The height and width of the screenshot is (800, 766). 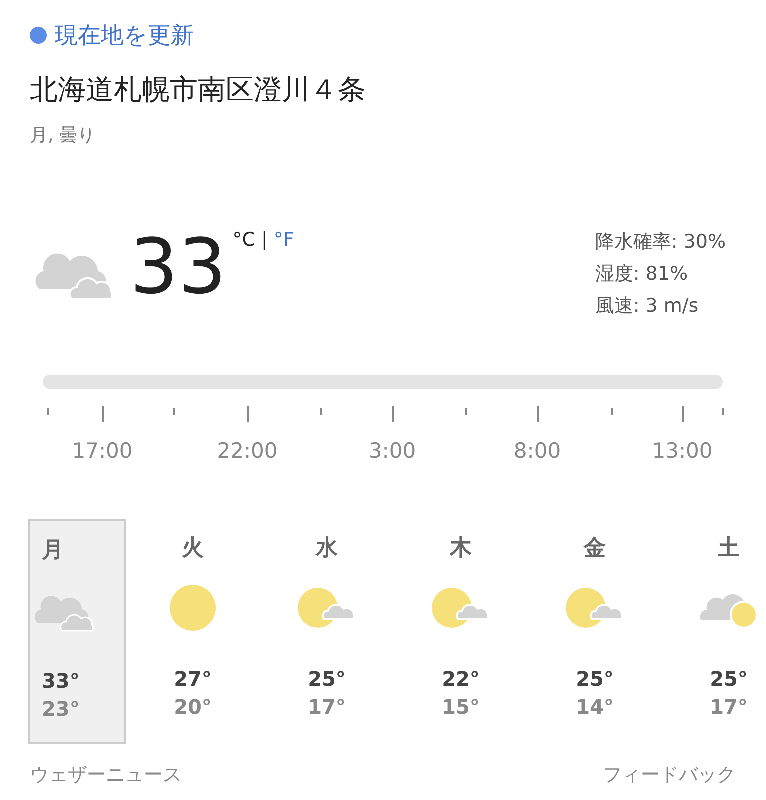 What do you see at coordinates (729, 549) in the screenshot?
I see `day-label: 土` at bounding box center [729, 549].